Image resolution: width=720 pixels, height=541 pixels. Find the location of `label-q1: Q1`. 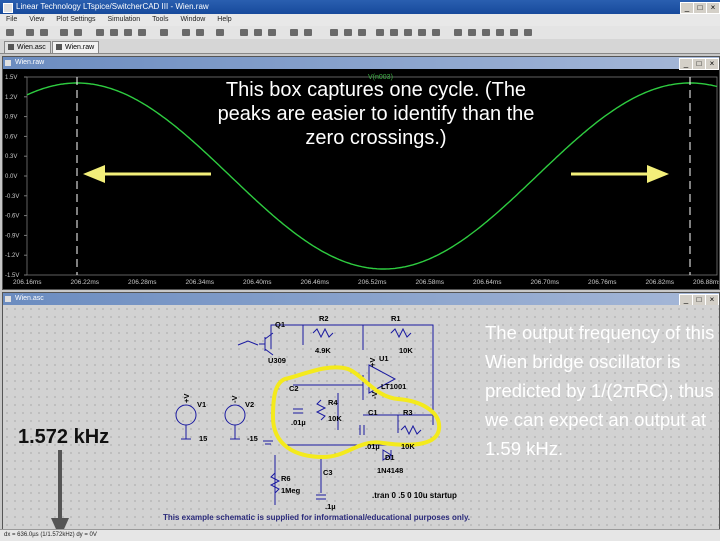

label-q1: Q1 is located at coordinates (280, 324).